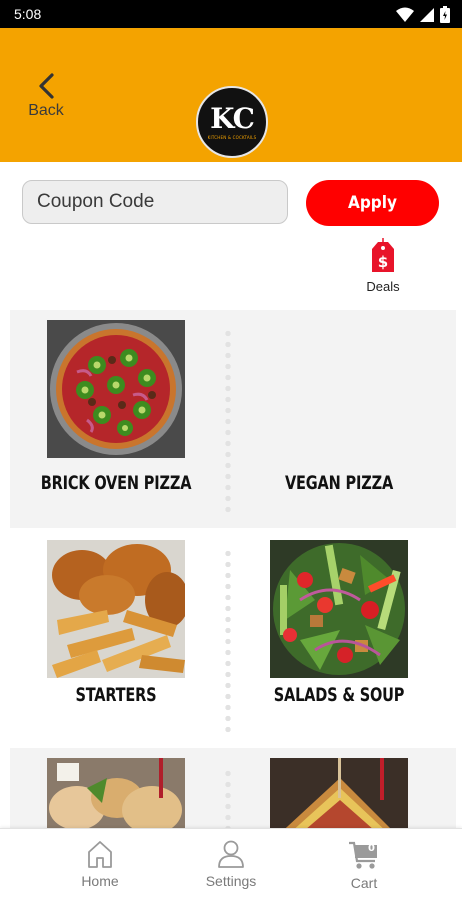 This screenshot has width=462, height=901. I want to click on category-title: VEGAN PIZZA, so click(339, 483).